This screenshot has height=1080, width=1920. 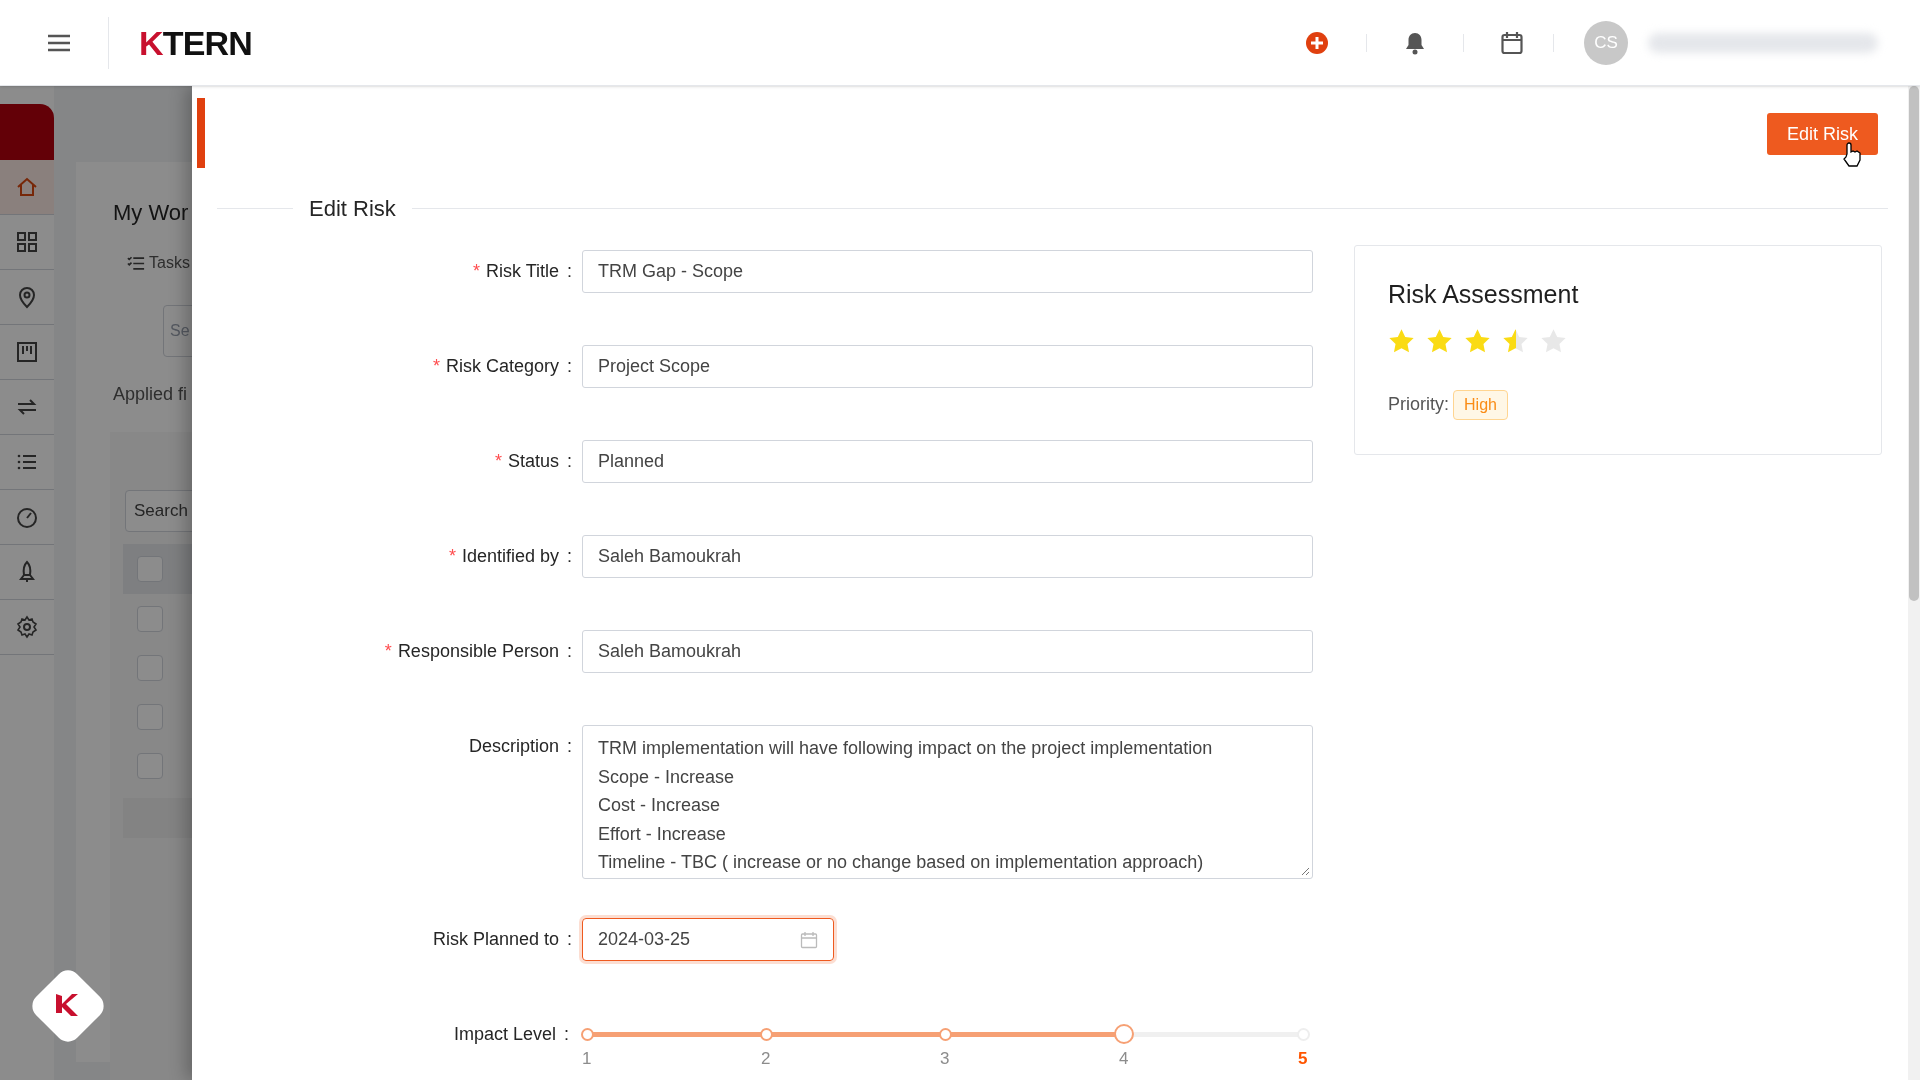 What do you see at coordinates (1418, 404) in the screenshot?
I see `priority-label: Priority:` at bounding box center [1418, 404].